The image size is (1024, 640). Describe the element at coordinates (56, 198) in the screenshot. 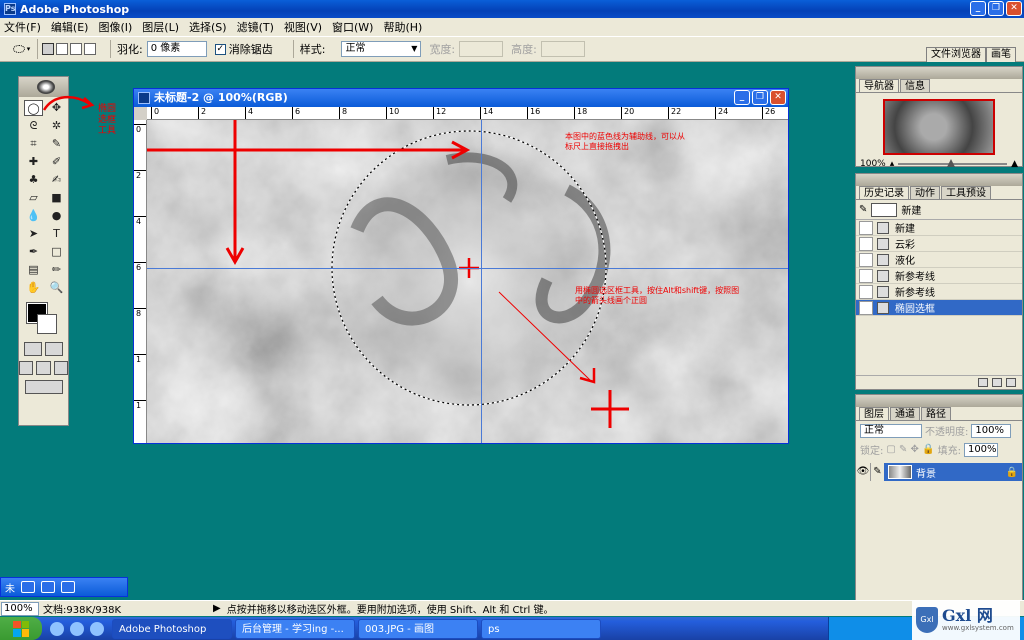

I see `gradient-tool: ■` at that location.